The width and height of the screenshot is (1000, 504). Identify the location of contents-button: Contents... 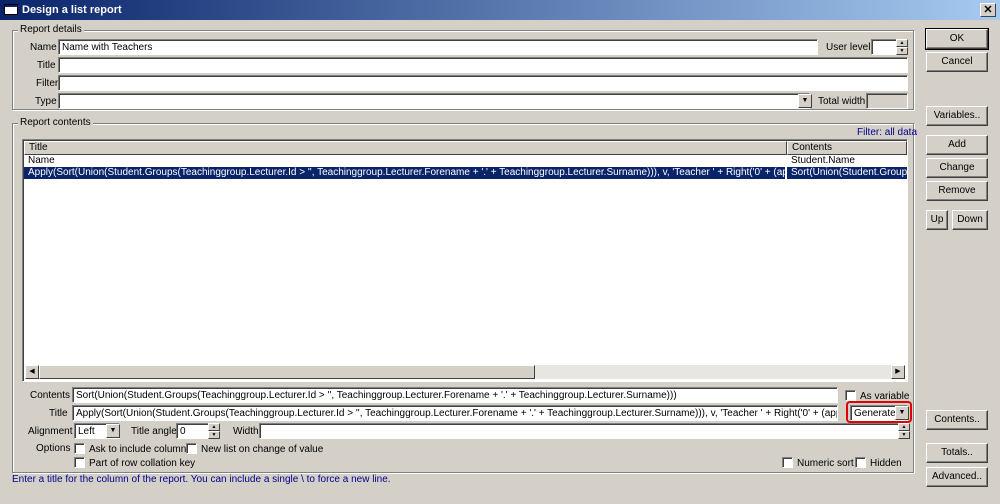
(957, 420).